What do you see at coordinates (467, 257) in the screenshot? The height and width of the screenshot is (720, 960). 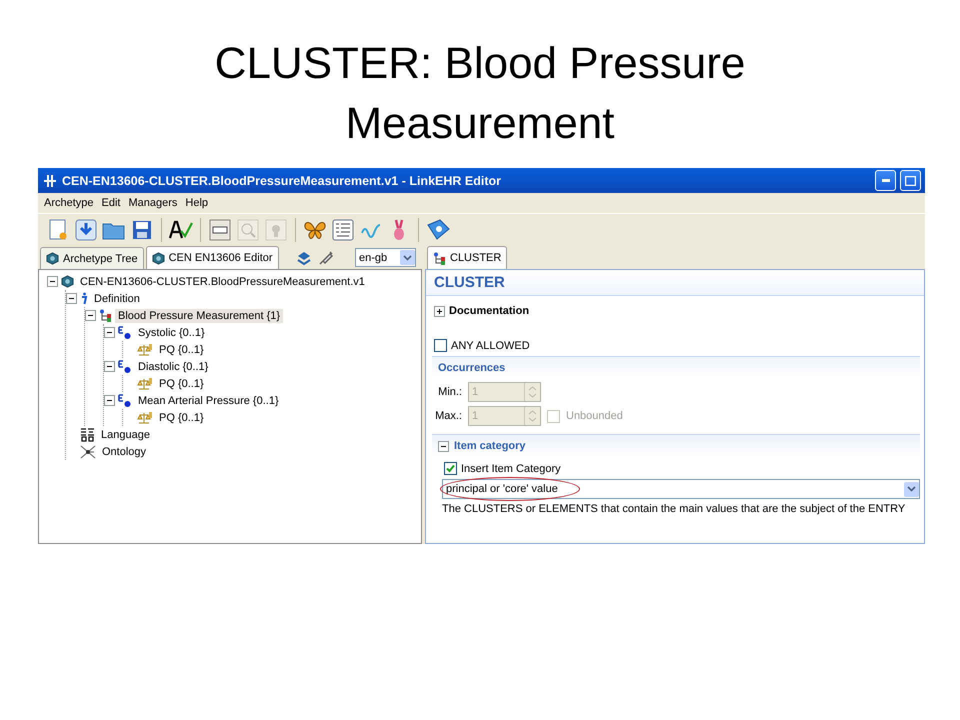 I see `tab: CLUSTER` at bounding box center [467, 257].